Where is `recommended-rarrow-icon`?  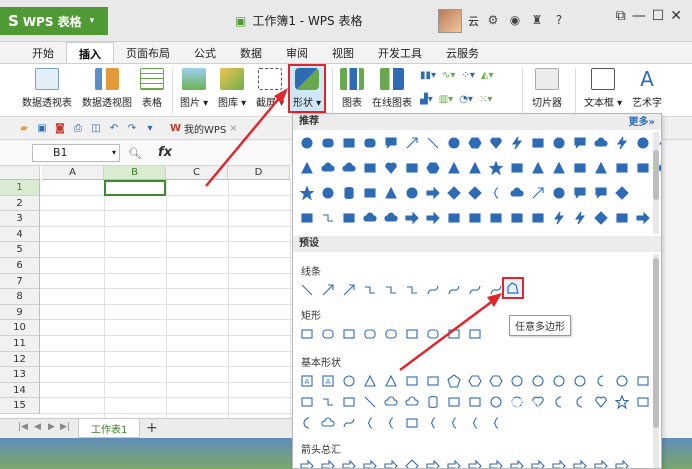 recommended-rarrow-icon is located at coordinates (433, 218).